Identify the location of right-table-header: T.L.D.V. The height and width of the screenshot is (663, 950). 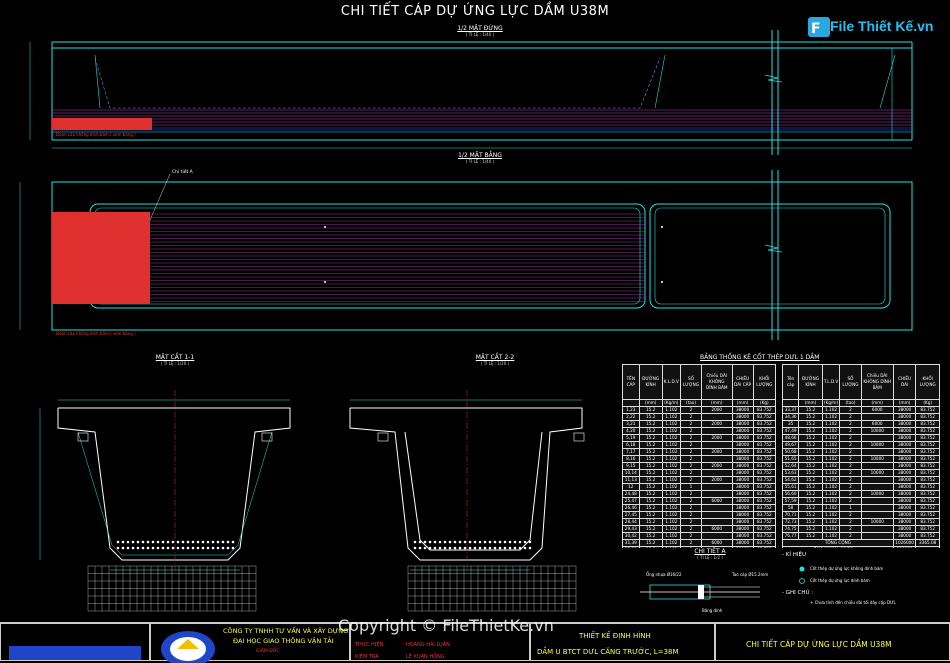
(831, 382).